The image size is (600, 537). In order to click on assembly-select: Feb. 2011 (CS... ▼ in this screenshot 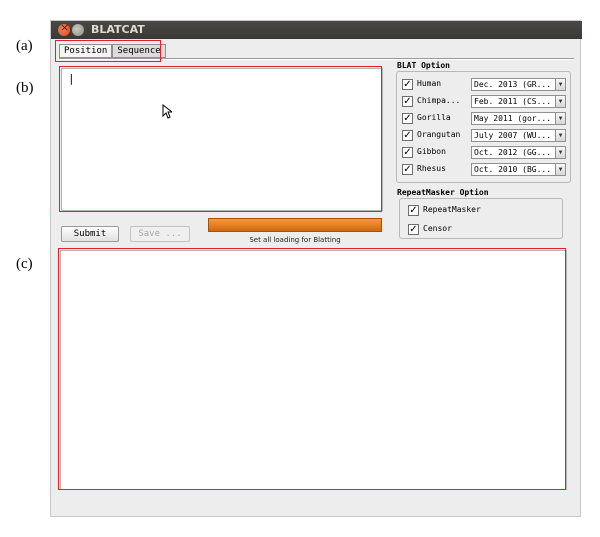, I will do `click(518, 101)`.